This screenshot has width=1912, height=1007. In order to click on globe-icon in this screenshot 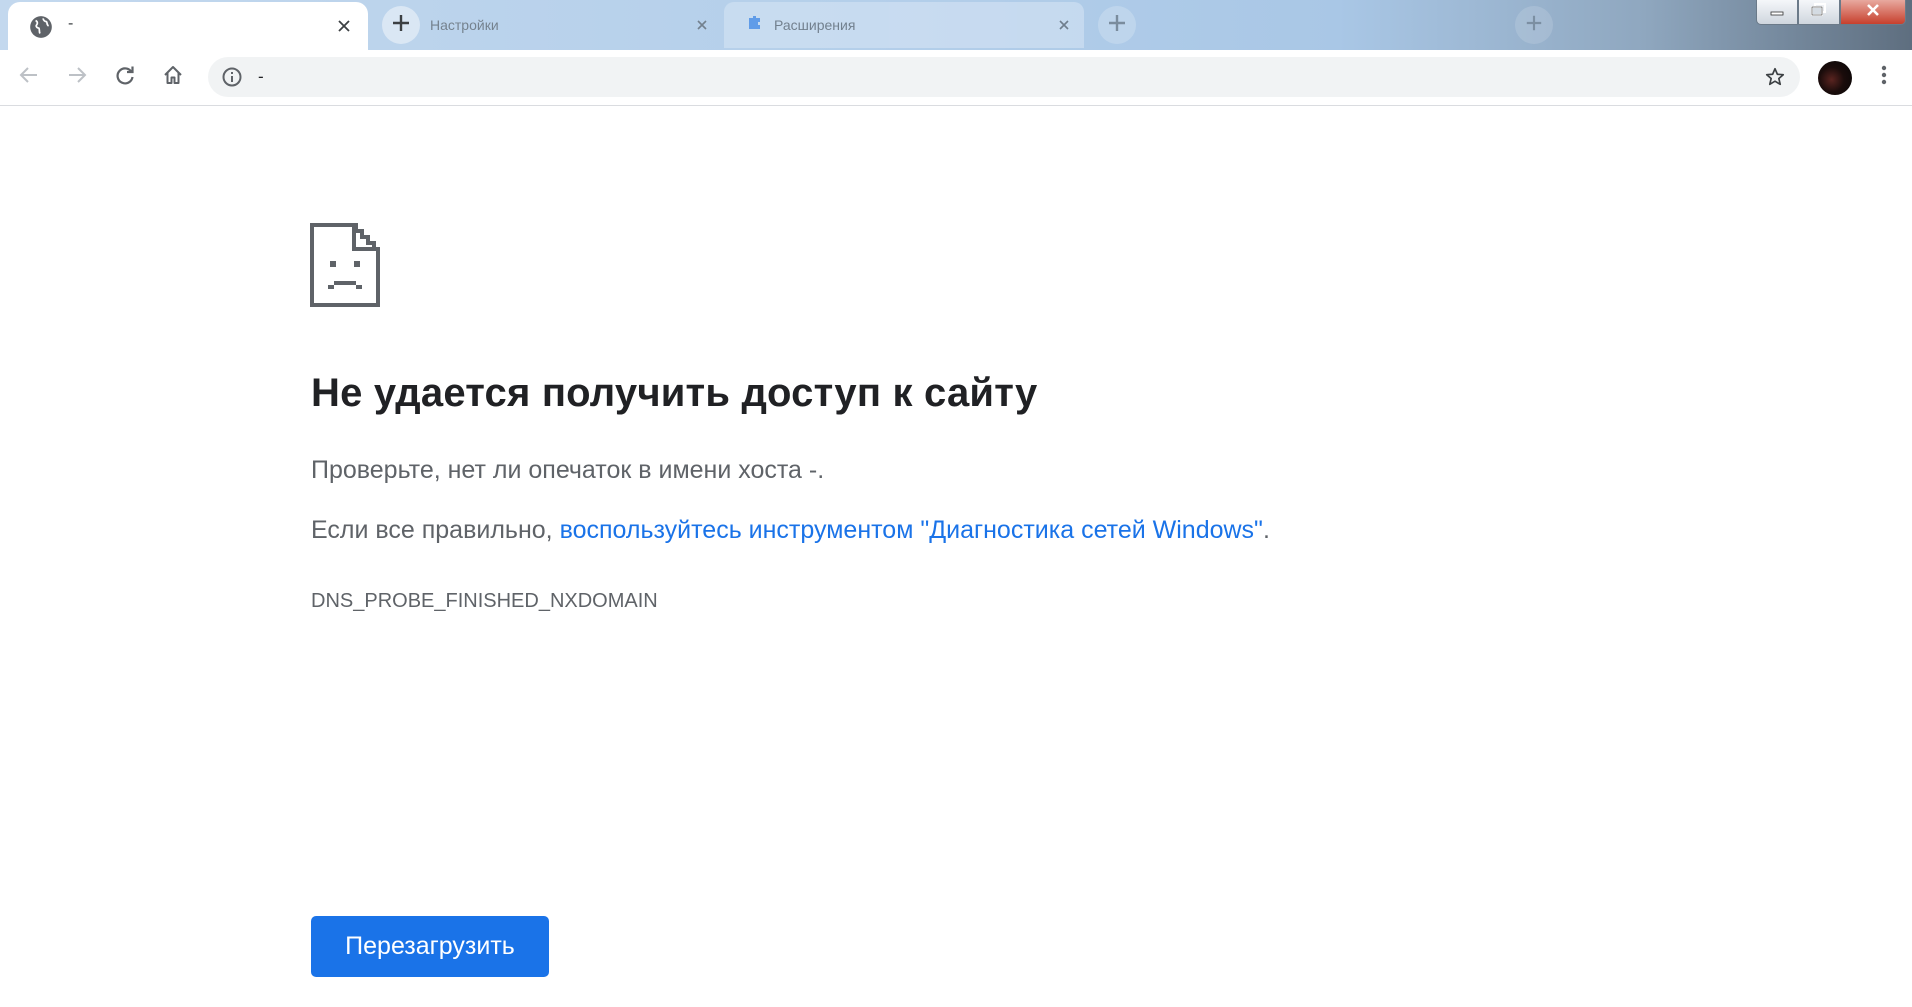, I will do `click(41, 27)`.